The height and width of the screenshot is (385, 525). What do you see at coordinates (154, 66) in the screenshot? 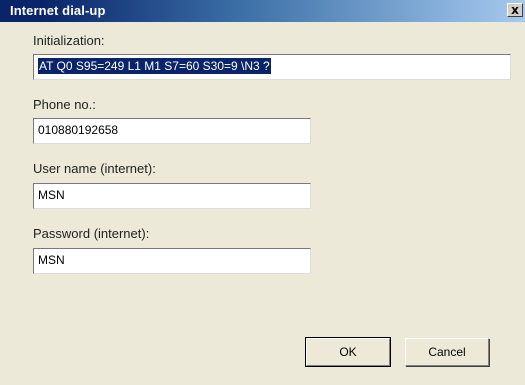
I see `initialization-selected-text: AT Q0 S95=249 L1 M1 S7=60 S30=9 \N3 ?` at bounding box center [154, 66].